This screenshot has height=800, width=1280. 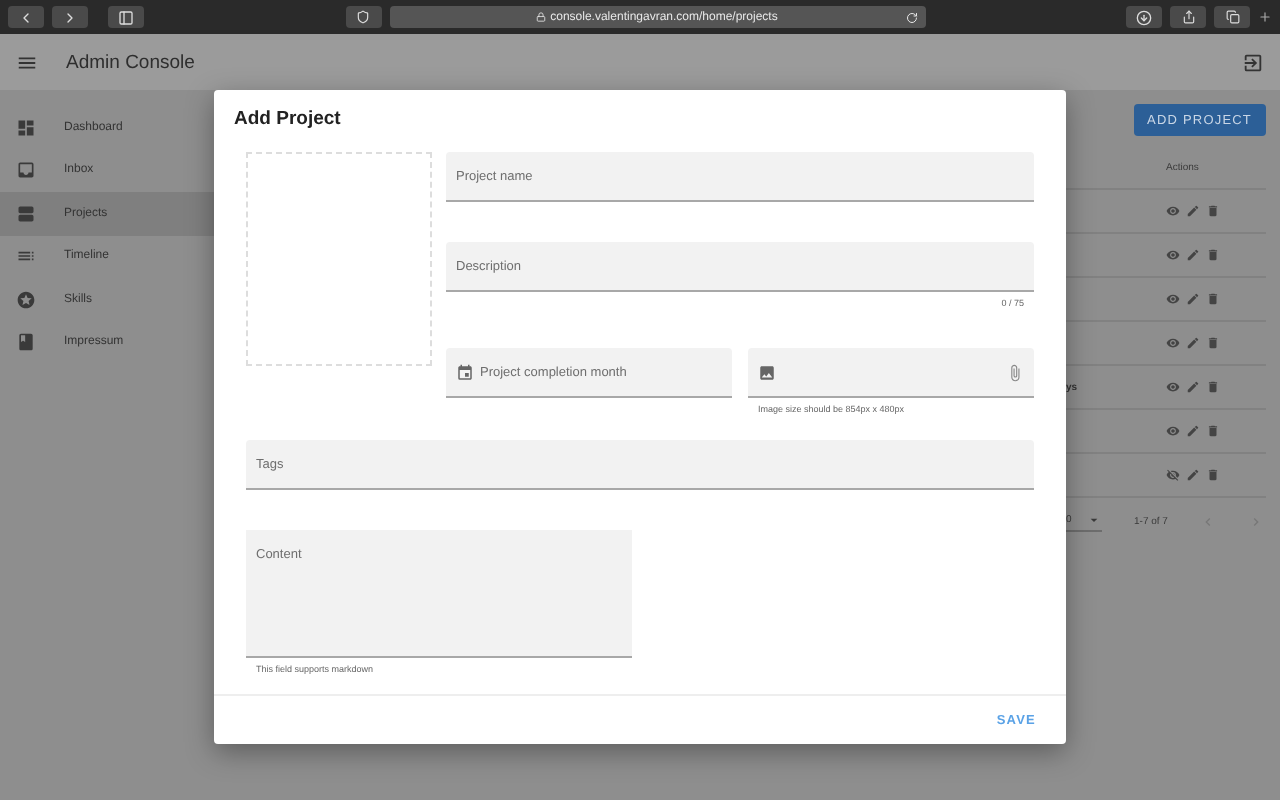 I want to click on reload-icon, so click(x=911, y=17).